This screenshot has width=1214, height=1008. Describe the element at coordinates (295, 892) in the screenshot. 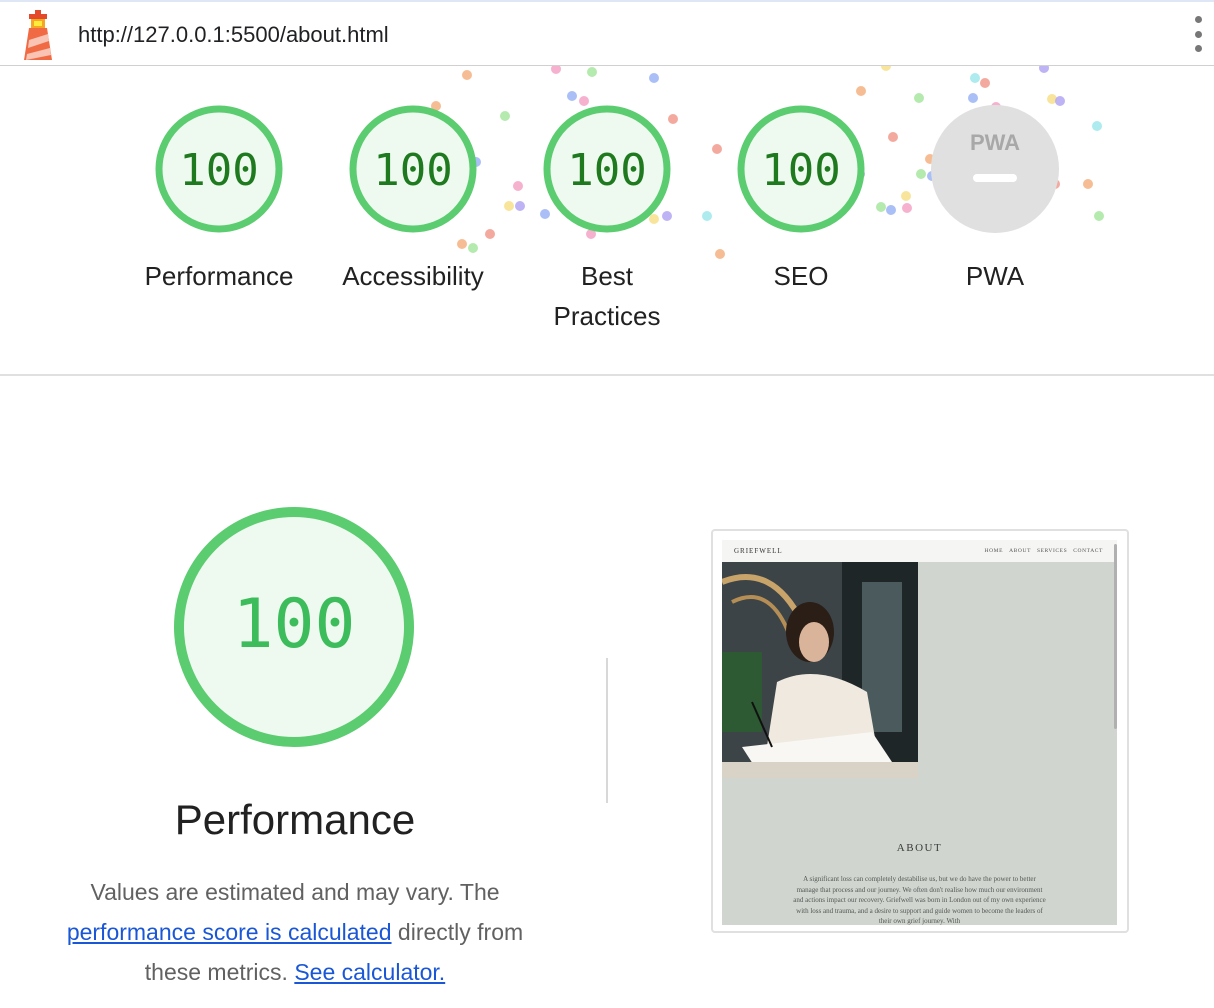

I see `desc-text-1: Values are estimated and may vary. The` at that location.